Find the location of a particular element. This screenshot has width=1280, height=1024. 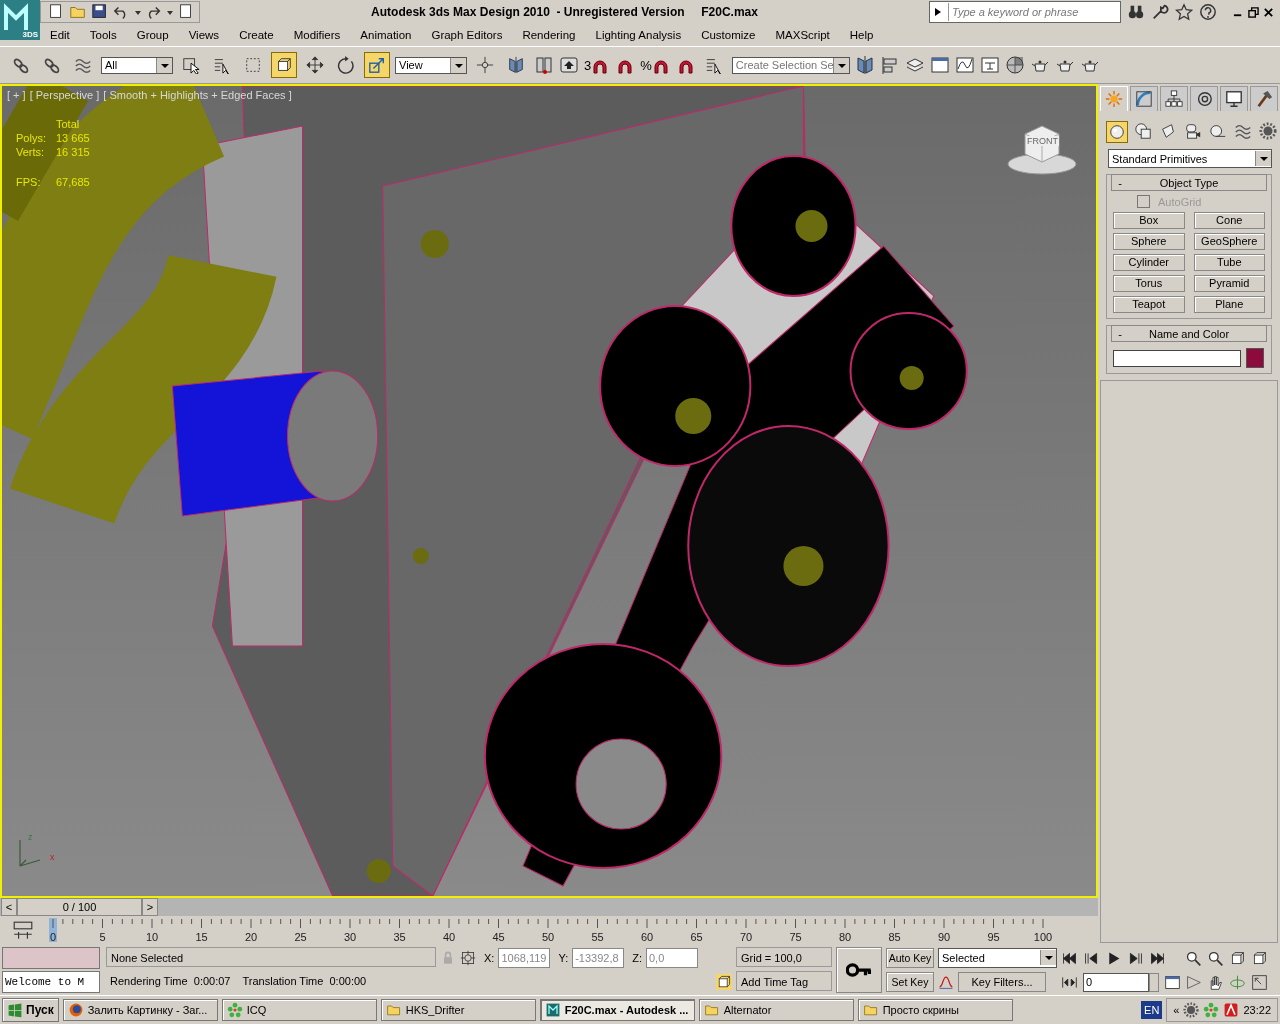

reference-coordinate-dropdown: View is located at coordinates (431, 65).